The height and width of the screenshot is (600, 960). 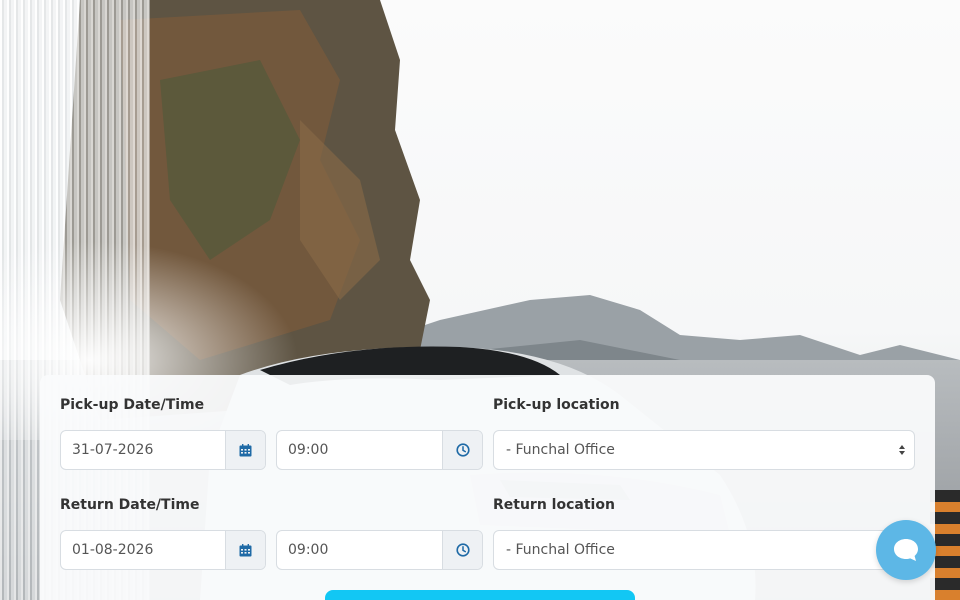 I want to click on return-location-select: - Funchal Office, so click(x=704, y=550).